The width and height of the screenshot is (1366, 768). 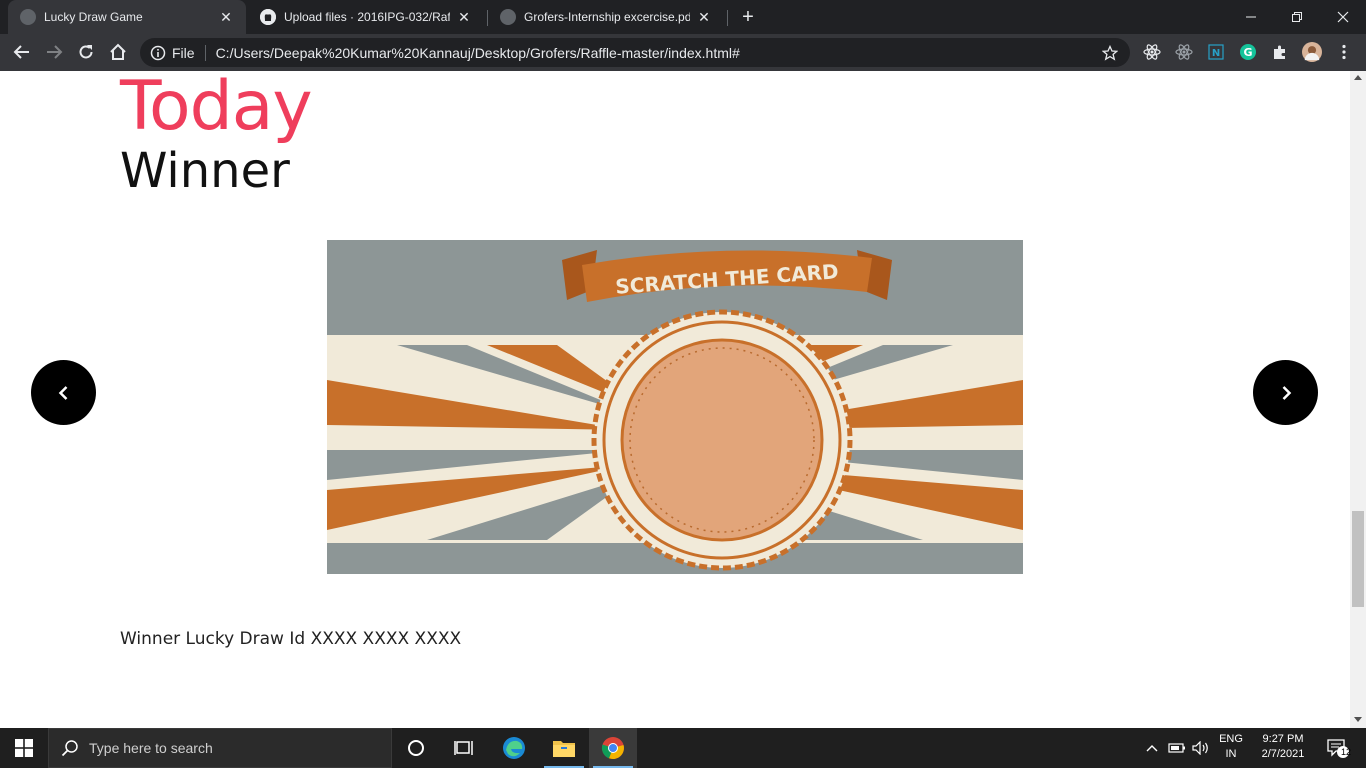 I want to click on notion-icon: N, so click(x=1216, y=52).